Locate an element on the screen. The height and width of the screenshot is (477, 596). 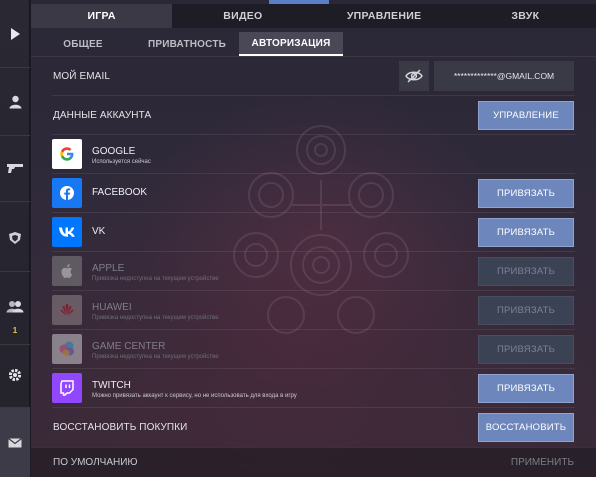
subtab-authorization: АВТОРИЗАЦИЯ is located at coordinates (291, 44).